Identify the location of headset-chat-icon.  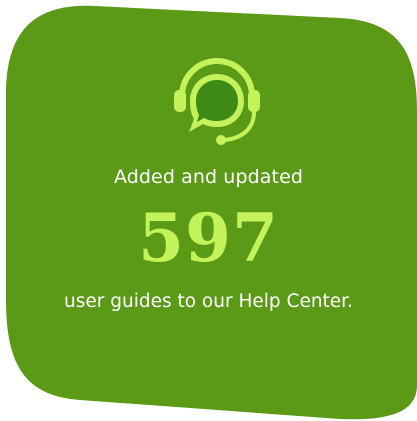
(217, 104).